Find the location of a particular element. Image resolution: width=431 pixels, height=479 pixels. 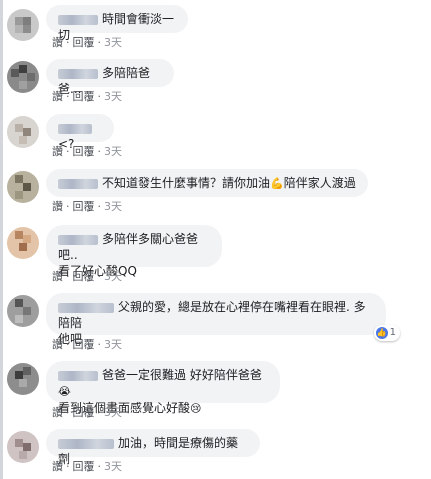

like-reaction-icon: 👍 is located at coordinates (381, 333).